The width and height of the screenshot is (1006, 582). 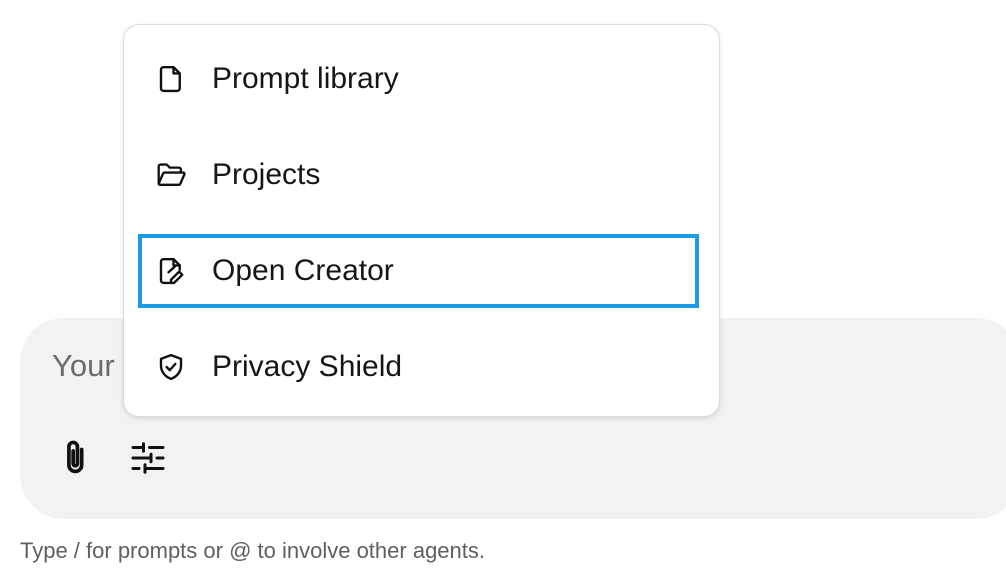 What do you see at coordinates (418, 271) in the screenshot?
I see `menu-item-open-creator: Open Creator` at bounding box center [418, 271].